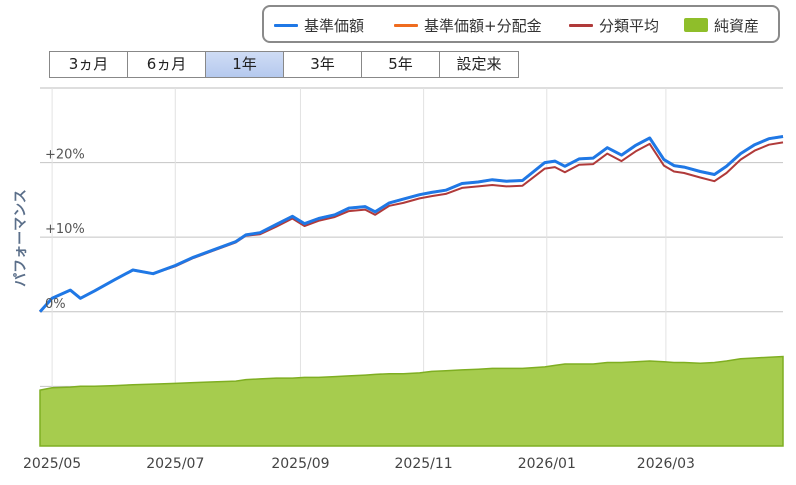  I want to click on y-axis-label: パフォーマンス, so click(21, 238).